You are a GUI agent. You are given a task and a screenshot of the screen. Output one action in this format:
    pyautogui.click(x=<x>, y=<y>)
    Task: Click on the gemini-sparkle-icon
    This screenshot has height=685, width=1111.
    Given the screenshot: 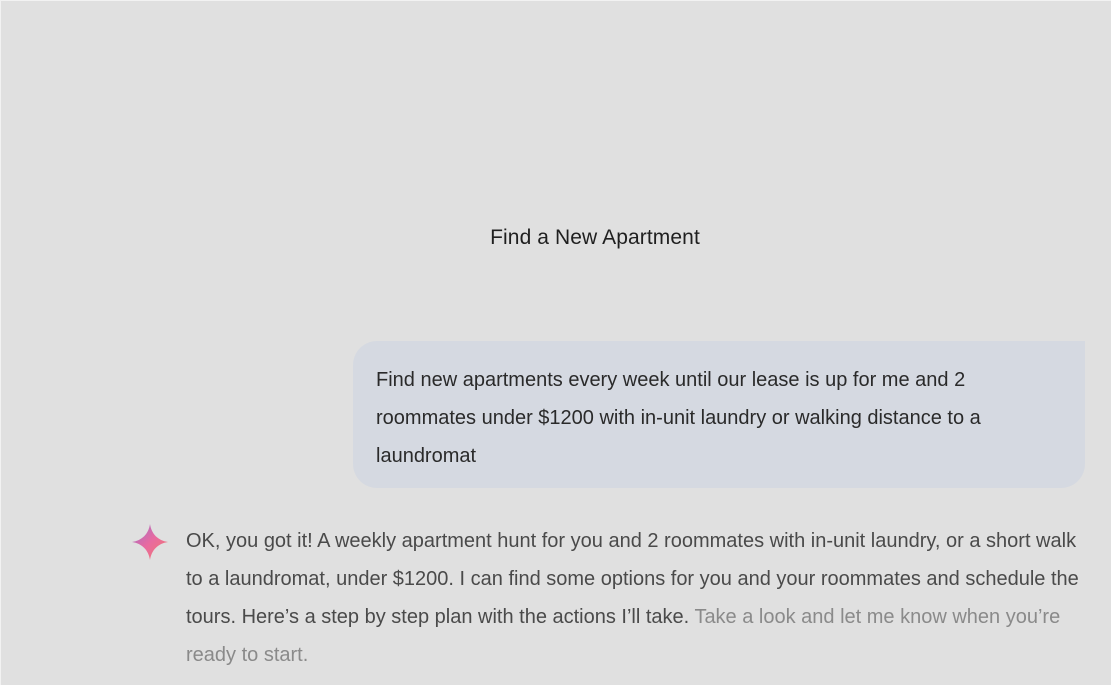 What is the action you would take?
    pyautogui.click(x=150, y=542)
    